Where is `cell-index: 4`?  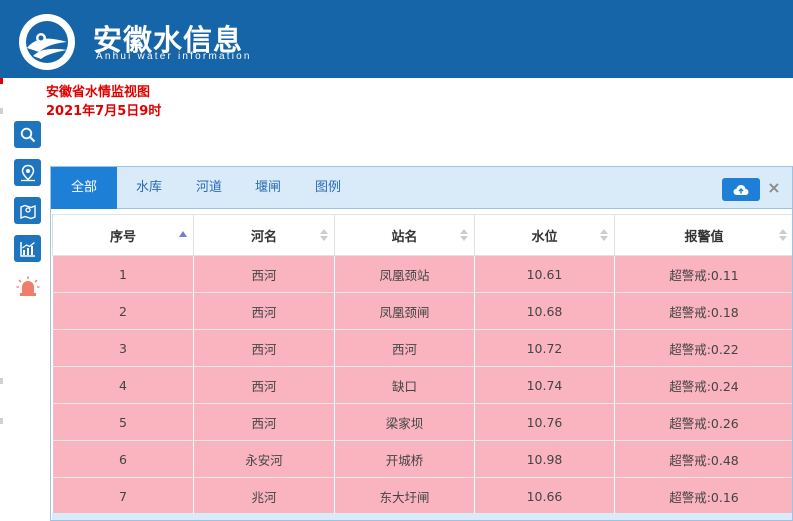
cell-index: 4 is located at coordinates (123, 385).